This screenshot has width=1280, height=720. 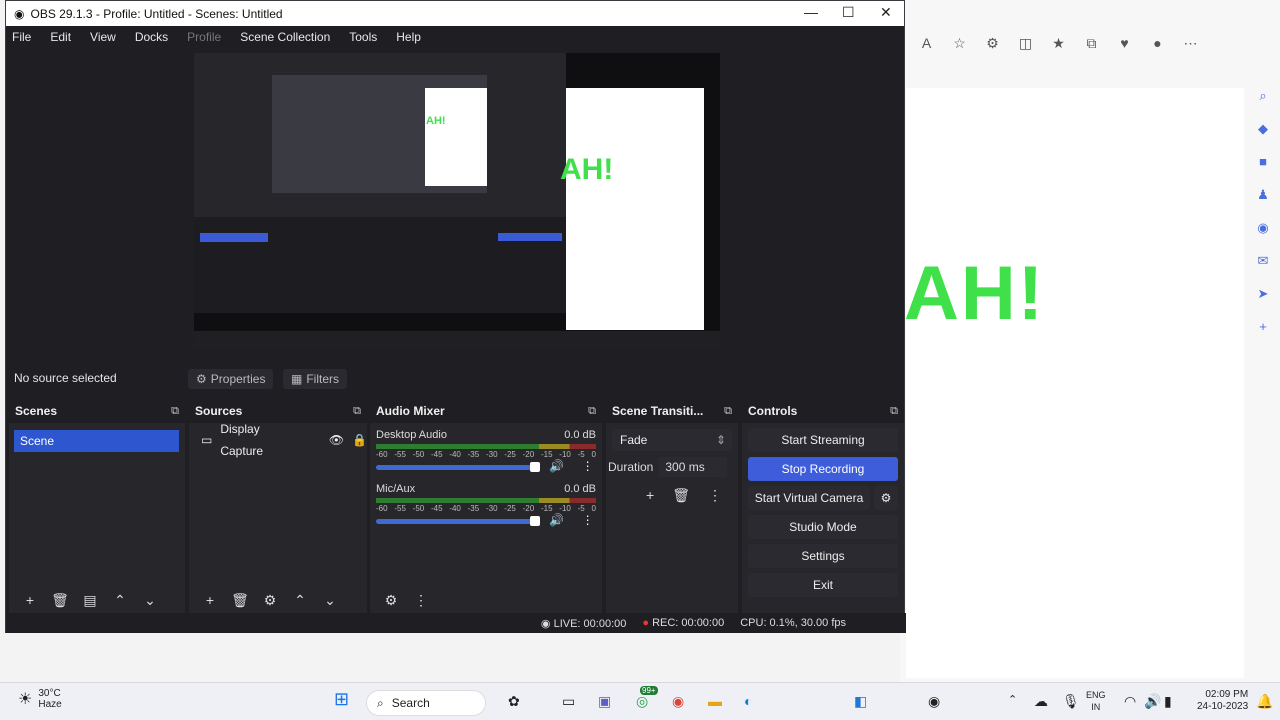 I want to click on edge-icon: ◐, so click(x=748, y=701).